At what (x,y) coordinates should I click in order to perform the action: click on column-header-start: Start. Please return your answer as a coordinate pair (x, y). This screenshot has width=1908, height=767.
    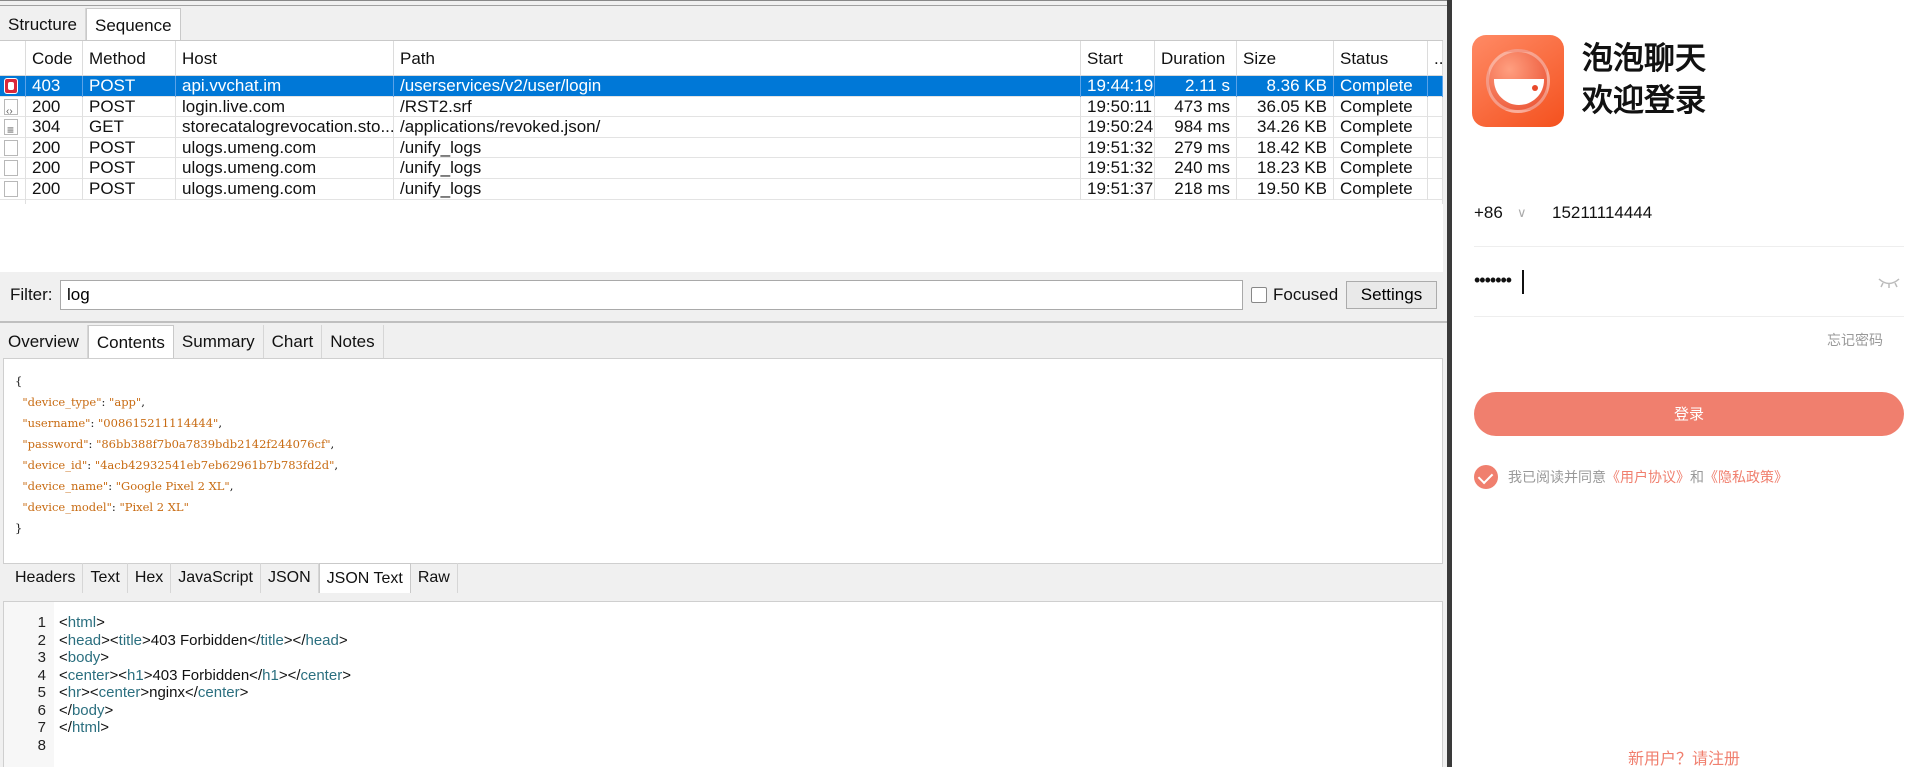
    Looking at the image, I should click on (1118, 58).